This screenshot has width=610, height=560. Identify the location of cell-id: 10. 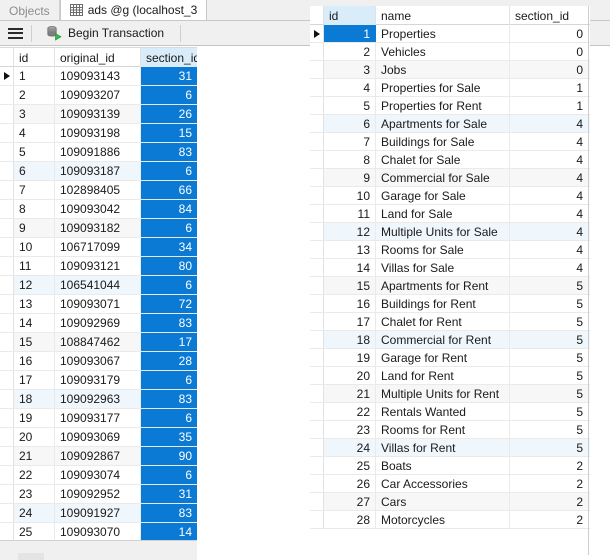
(350, 195).